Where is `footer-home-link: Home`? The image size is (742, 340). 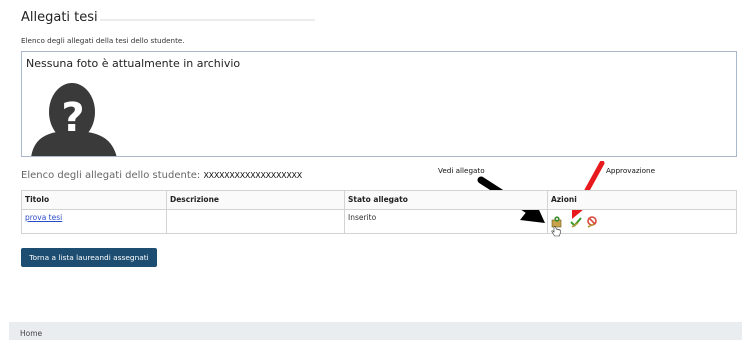 footer-home-link: Home is located at coordinates (31, 333).